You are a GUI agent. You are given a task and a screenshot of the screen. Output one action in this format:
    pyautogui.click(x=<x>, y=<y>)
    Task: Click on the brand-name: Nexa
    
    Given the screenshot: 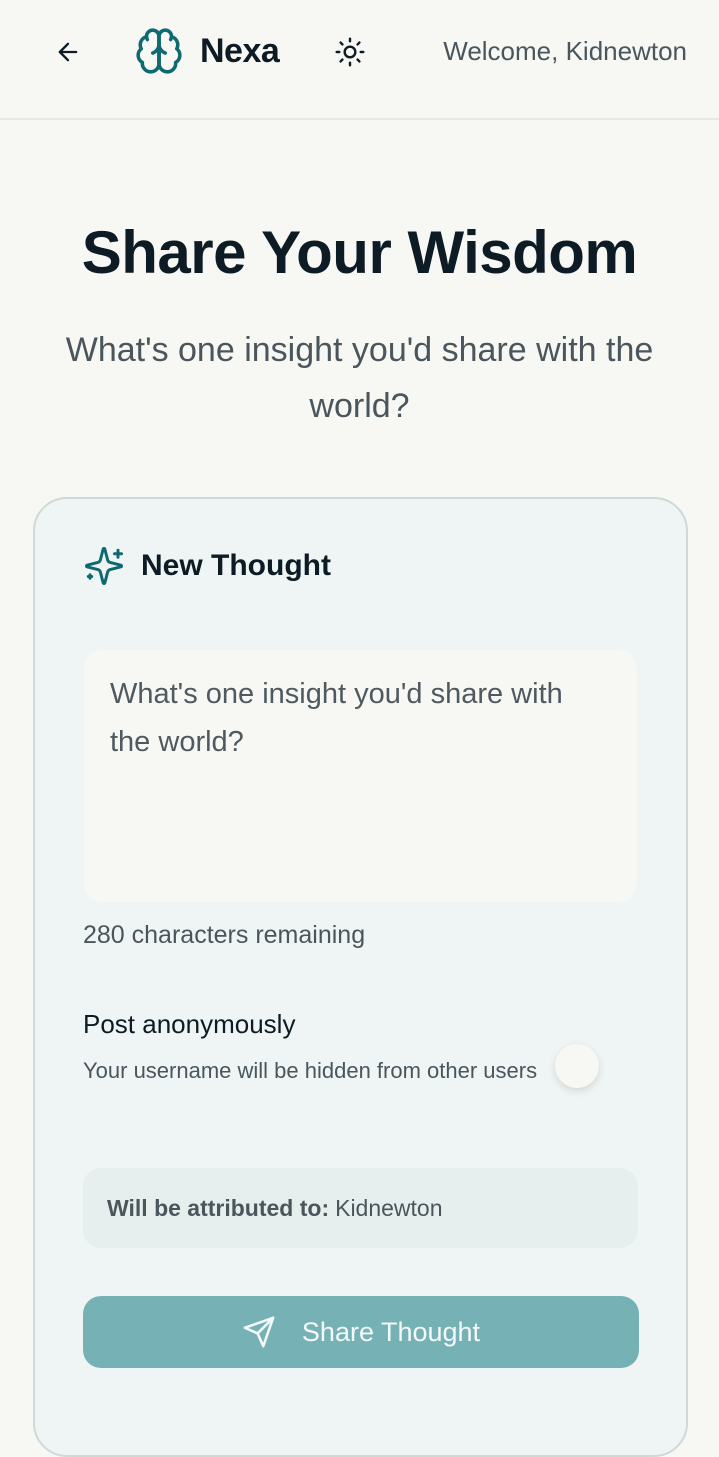 What is the action you would take?
    pyautogui.click(x=240, y=50)
    